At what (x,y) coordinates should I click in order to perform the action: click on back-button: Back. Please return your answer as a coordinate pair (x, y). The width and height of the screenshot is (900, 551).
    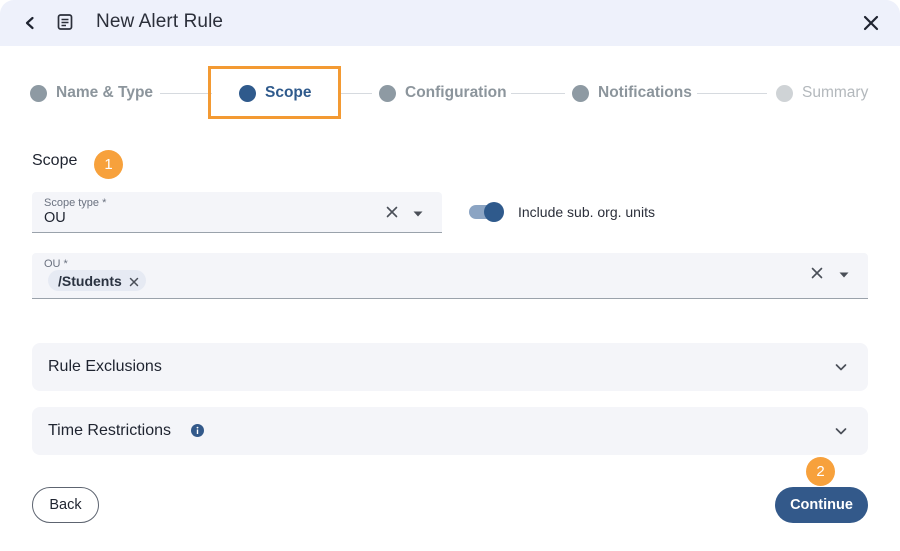
    Looking at the image, I should click on (65, 505).